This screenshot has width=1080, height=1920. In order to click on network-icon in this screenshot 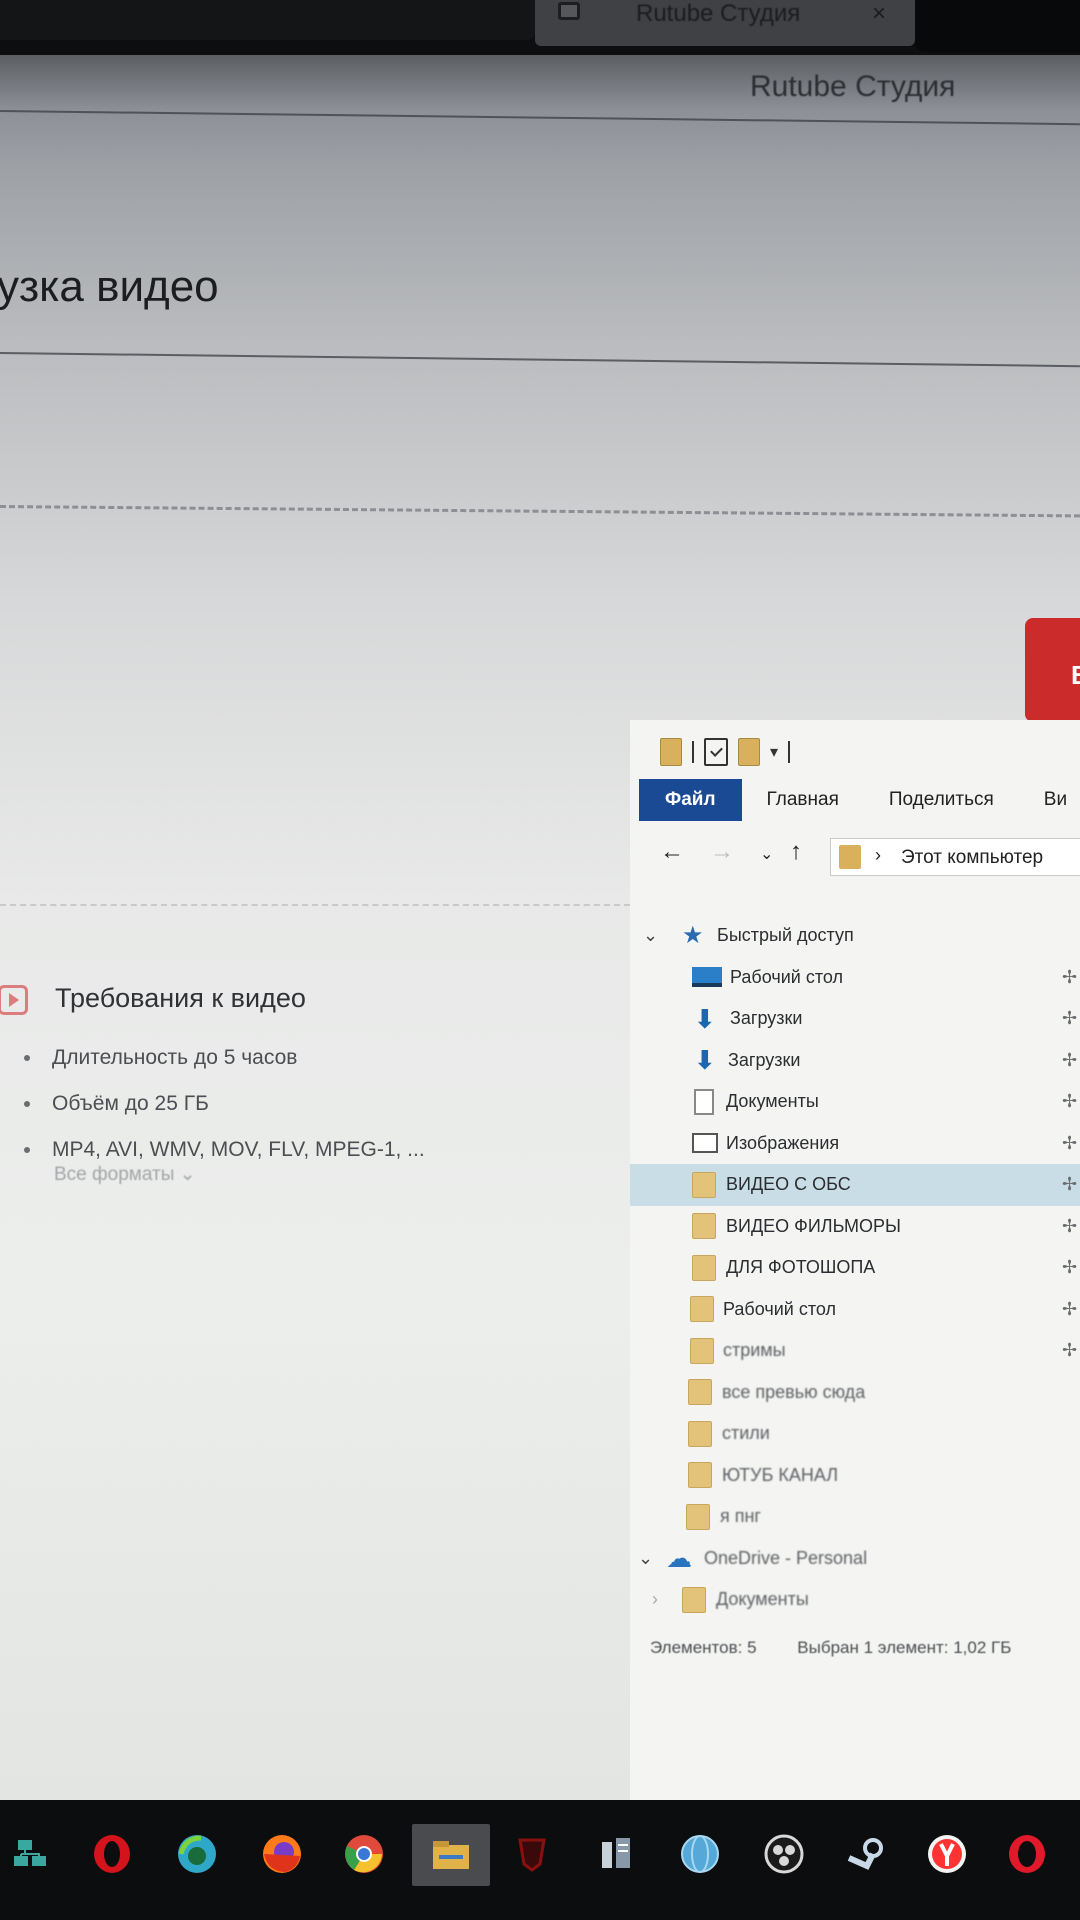, I will do `click(30, 1854)`.